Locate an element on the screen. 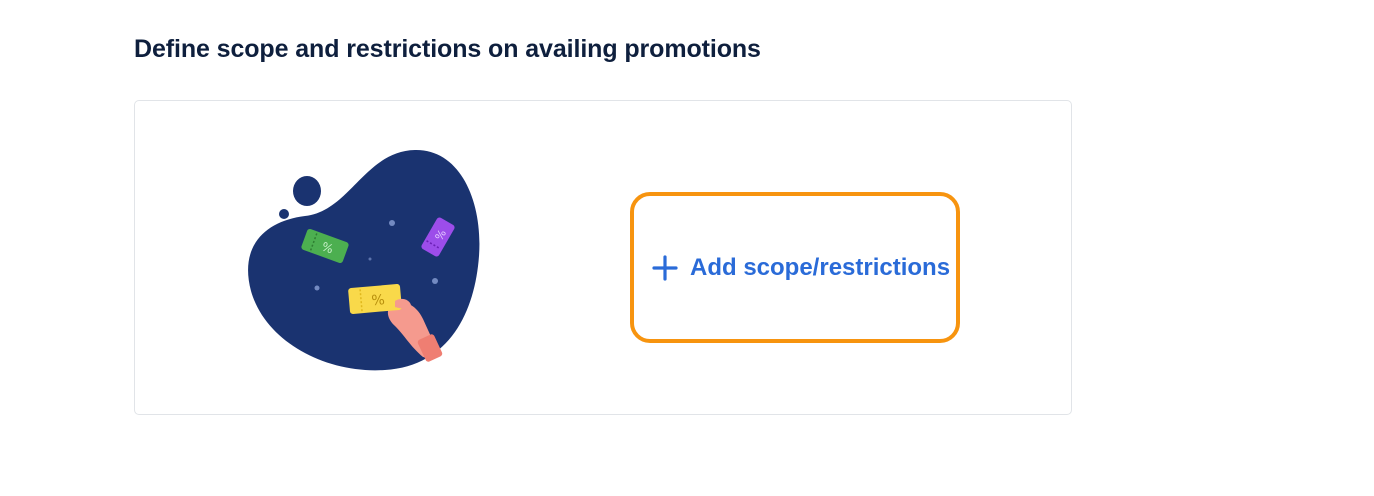 This screenshot has height=496, width=1374. add-scope-restrictions-label: Add scope/restrictions is located at coordinates (820, 267).